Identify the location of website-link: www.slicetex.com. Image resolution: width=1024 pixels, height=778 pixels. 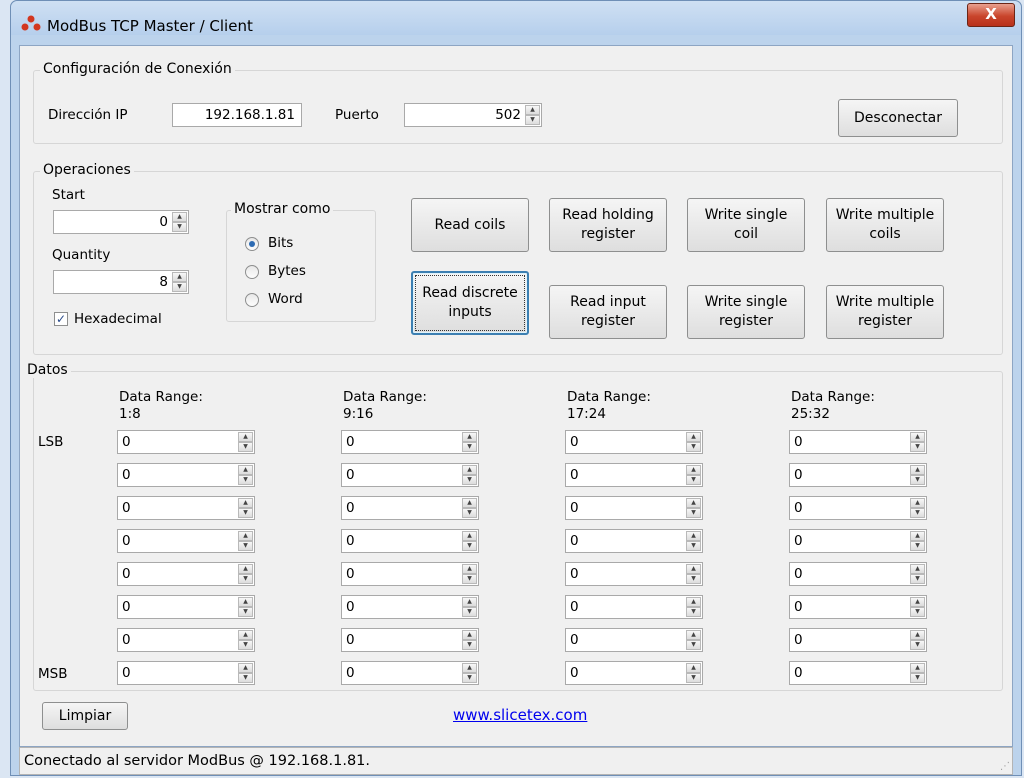
(520, 715).